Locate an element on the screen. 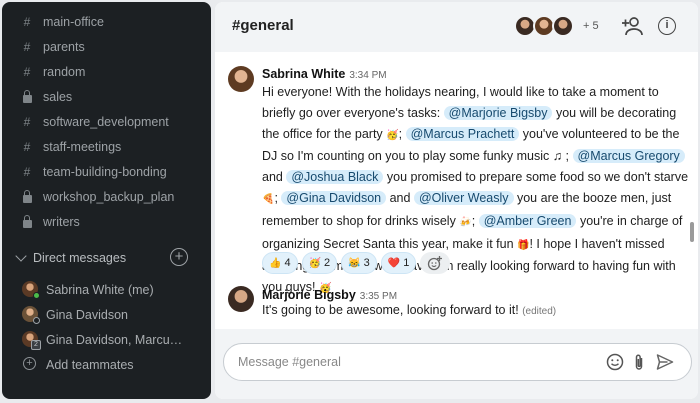 This screenshot has height=403, width=700. add-reaction-button is located at coordinates (435, 263).